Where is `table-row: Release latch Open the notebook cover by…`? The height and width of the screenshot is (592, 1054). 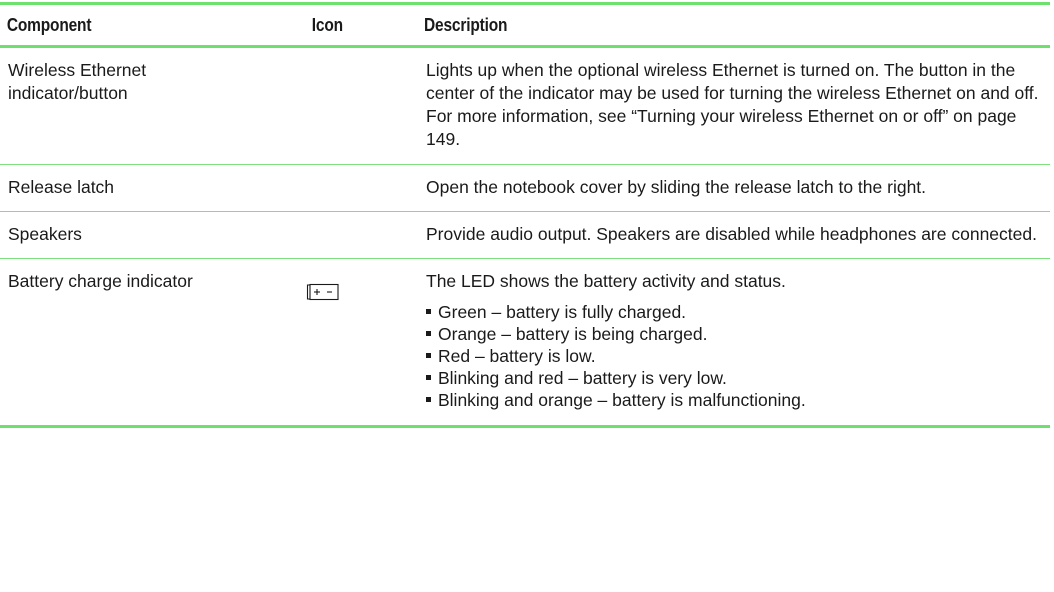
table-row: Release latch Open the notebook cover by… is located at coordinates (525, 188).